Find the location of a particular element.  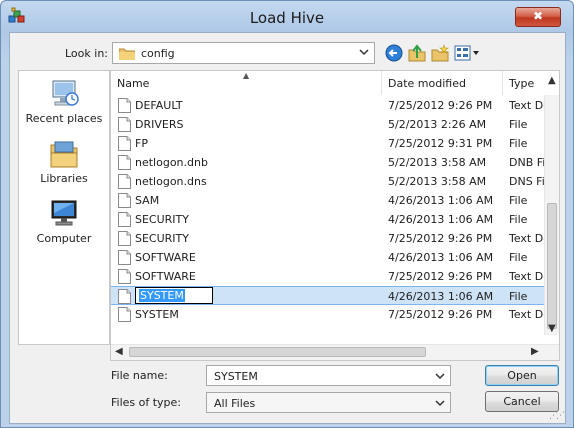

file-type-cell: DNB Fi is located at coordinates (527, 162).